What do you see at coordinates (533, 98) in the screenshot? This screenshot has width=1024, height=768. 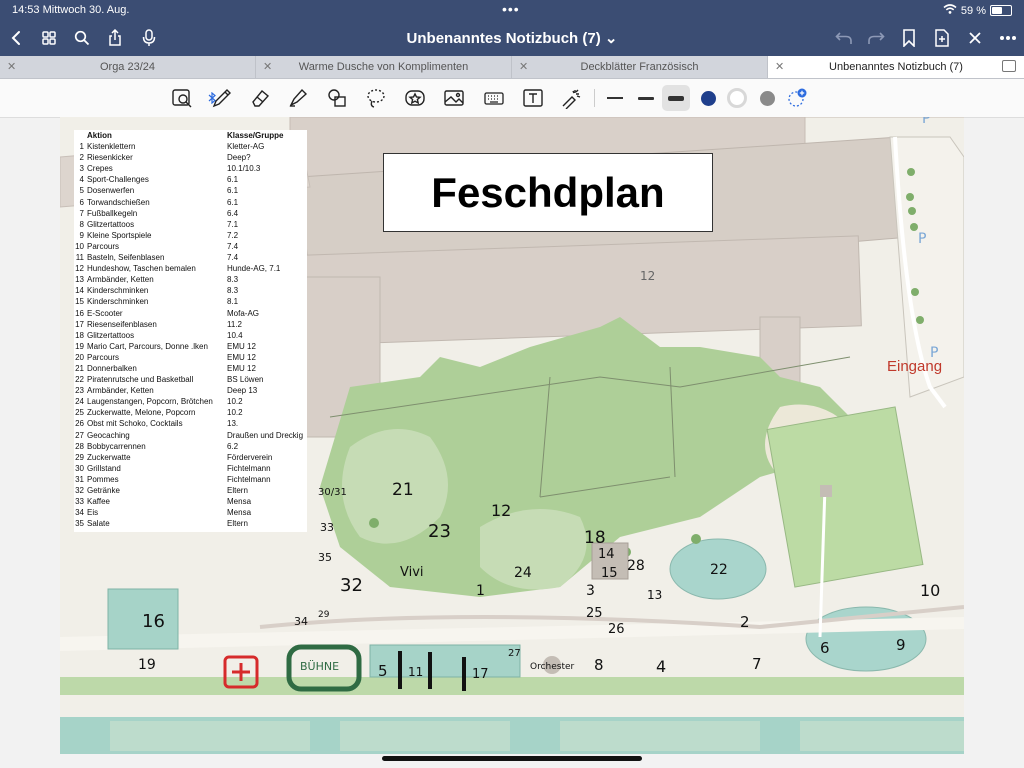 I see `text-box-icon` at bounding box center [533, 98].